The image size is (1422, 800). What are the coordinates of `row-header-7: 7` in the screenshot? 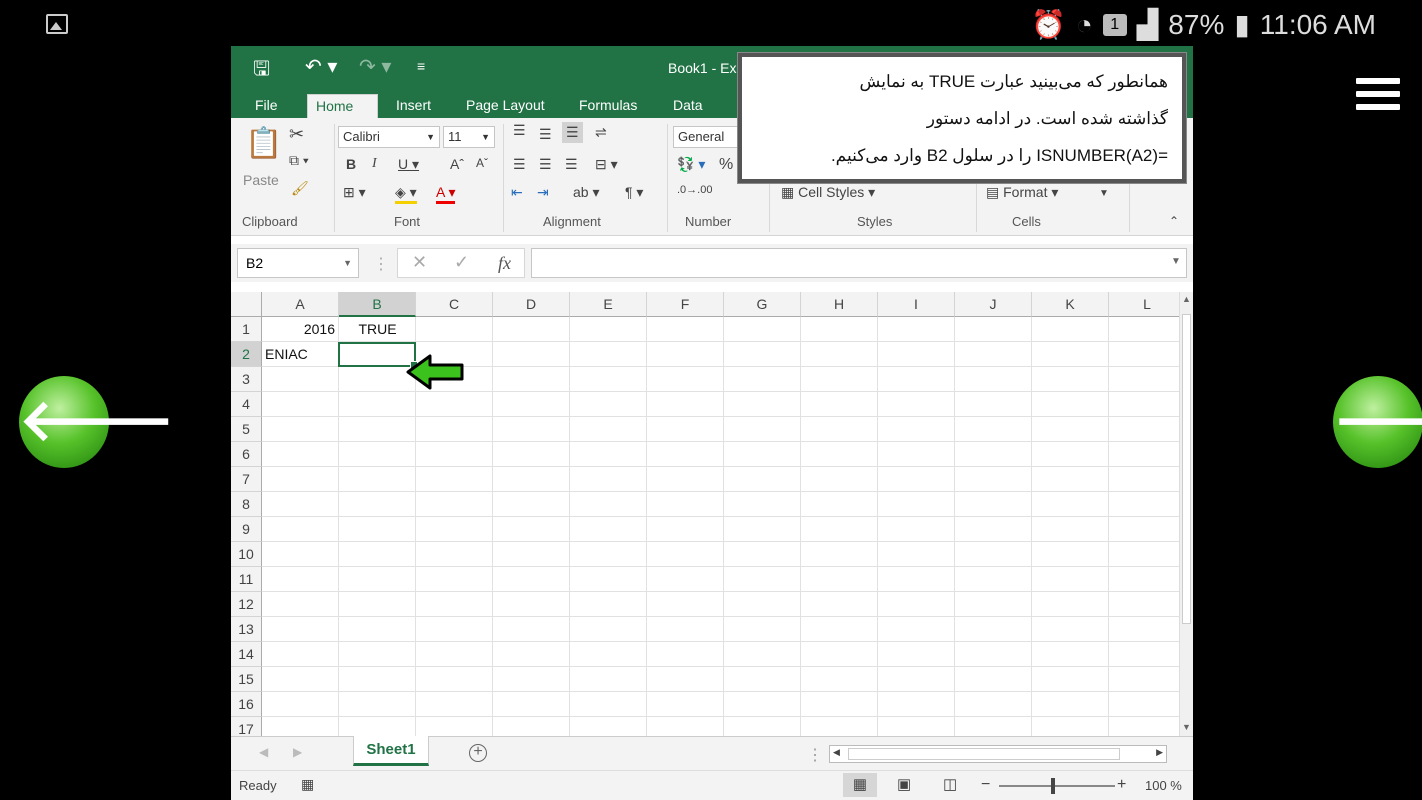 It's located at (246, 479).